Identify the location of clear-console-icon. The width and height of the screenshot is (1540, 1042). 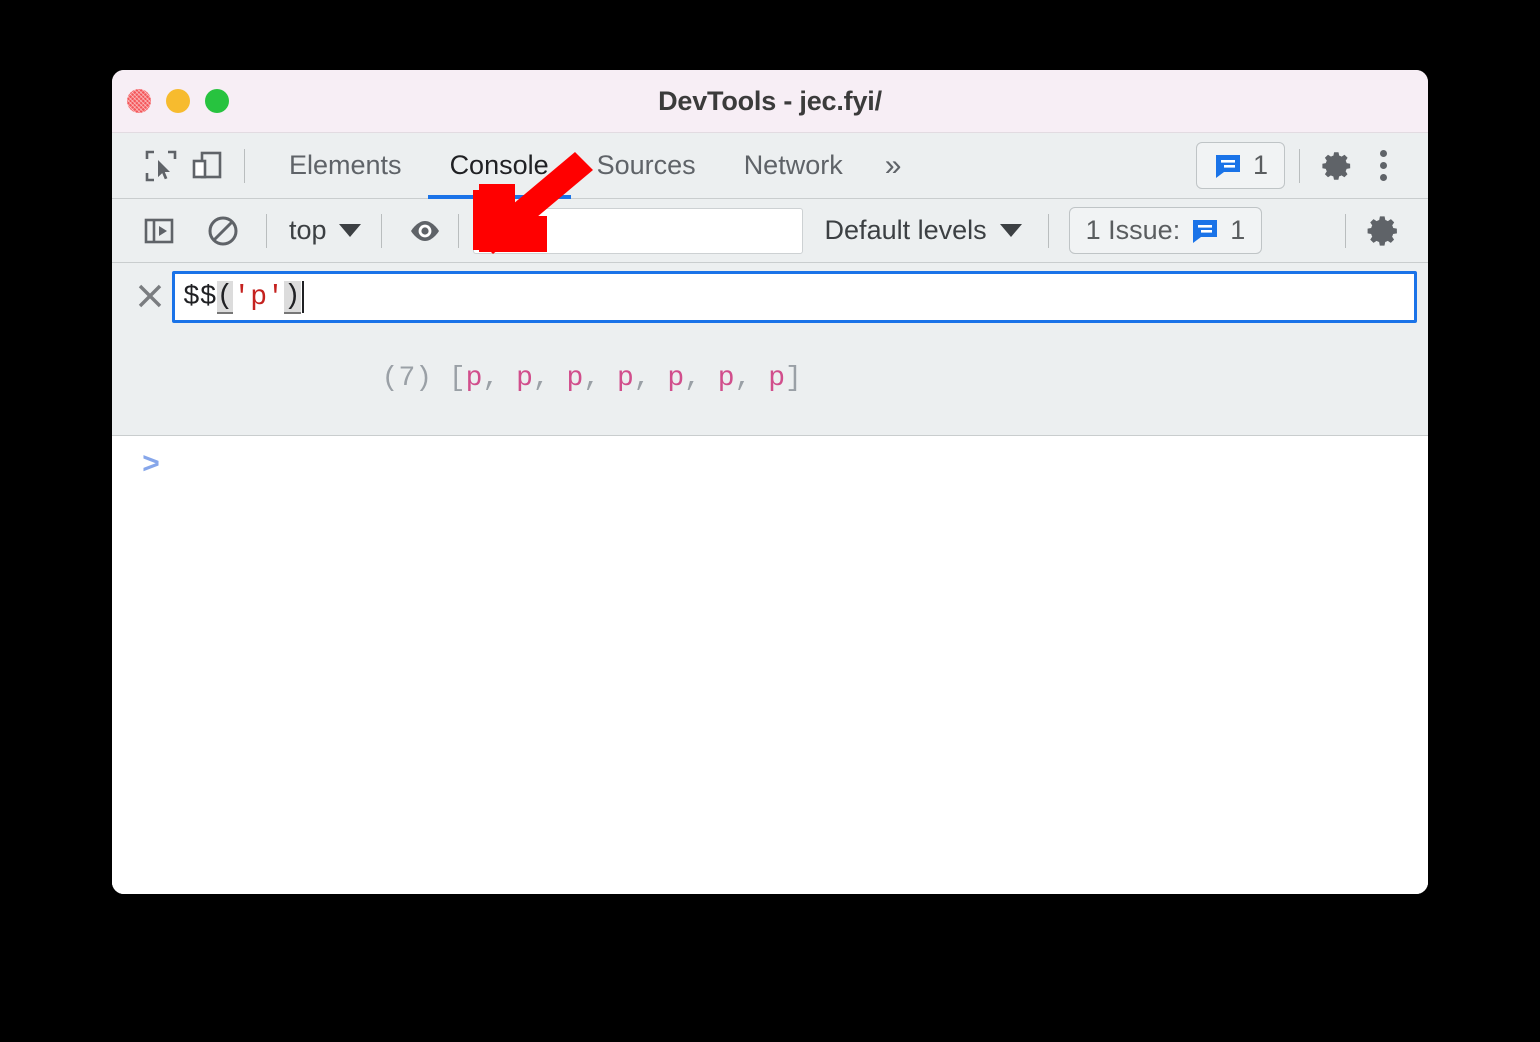
(223, 231).